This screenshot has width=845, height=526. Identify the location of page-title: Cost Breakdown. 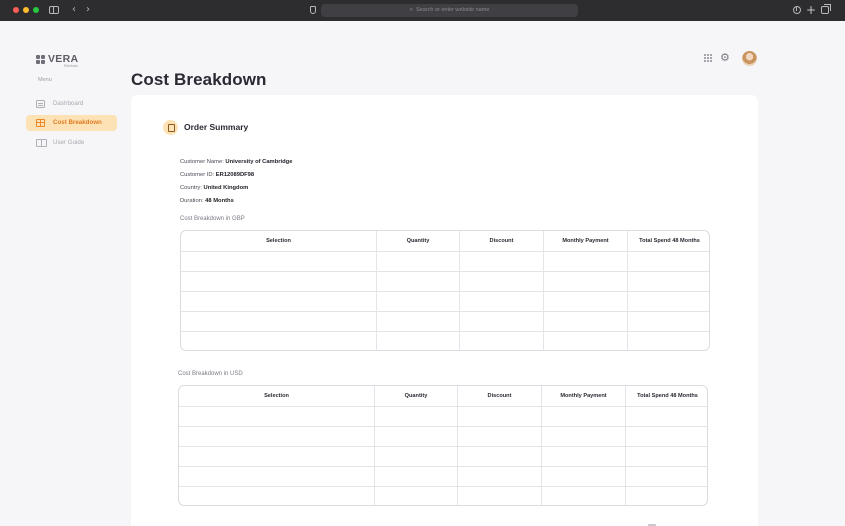
(199, 79).